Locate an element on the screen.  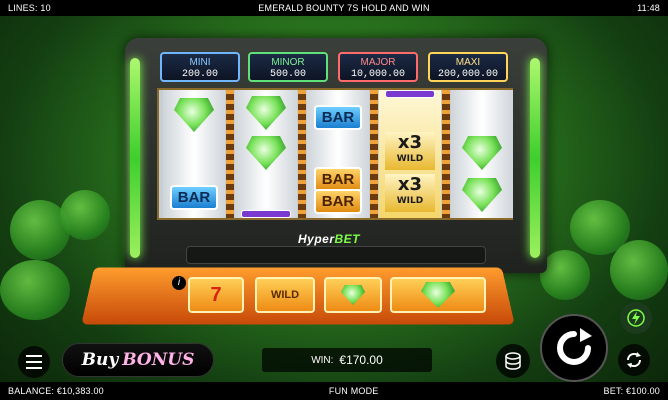
reel-symbol-bar-gold: BAR is located at coordinates (338, 201).